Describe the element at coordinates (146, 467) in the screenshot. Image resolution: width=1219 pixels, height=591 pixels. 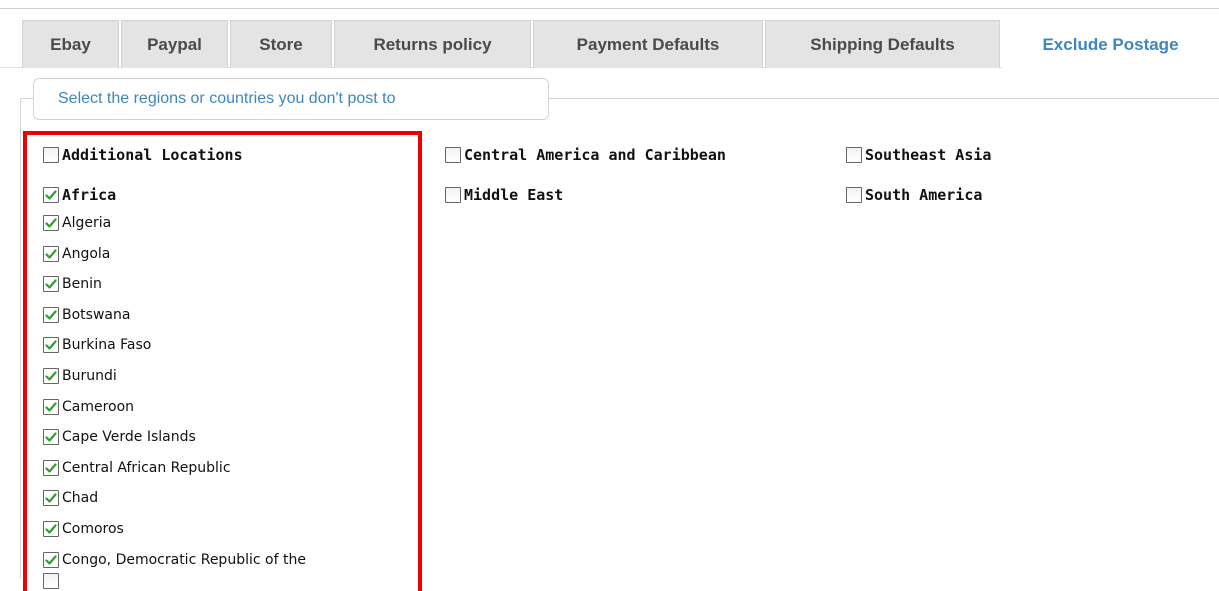
I see `country-checkbox-label: Central African Republic` at that location.